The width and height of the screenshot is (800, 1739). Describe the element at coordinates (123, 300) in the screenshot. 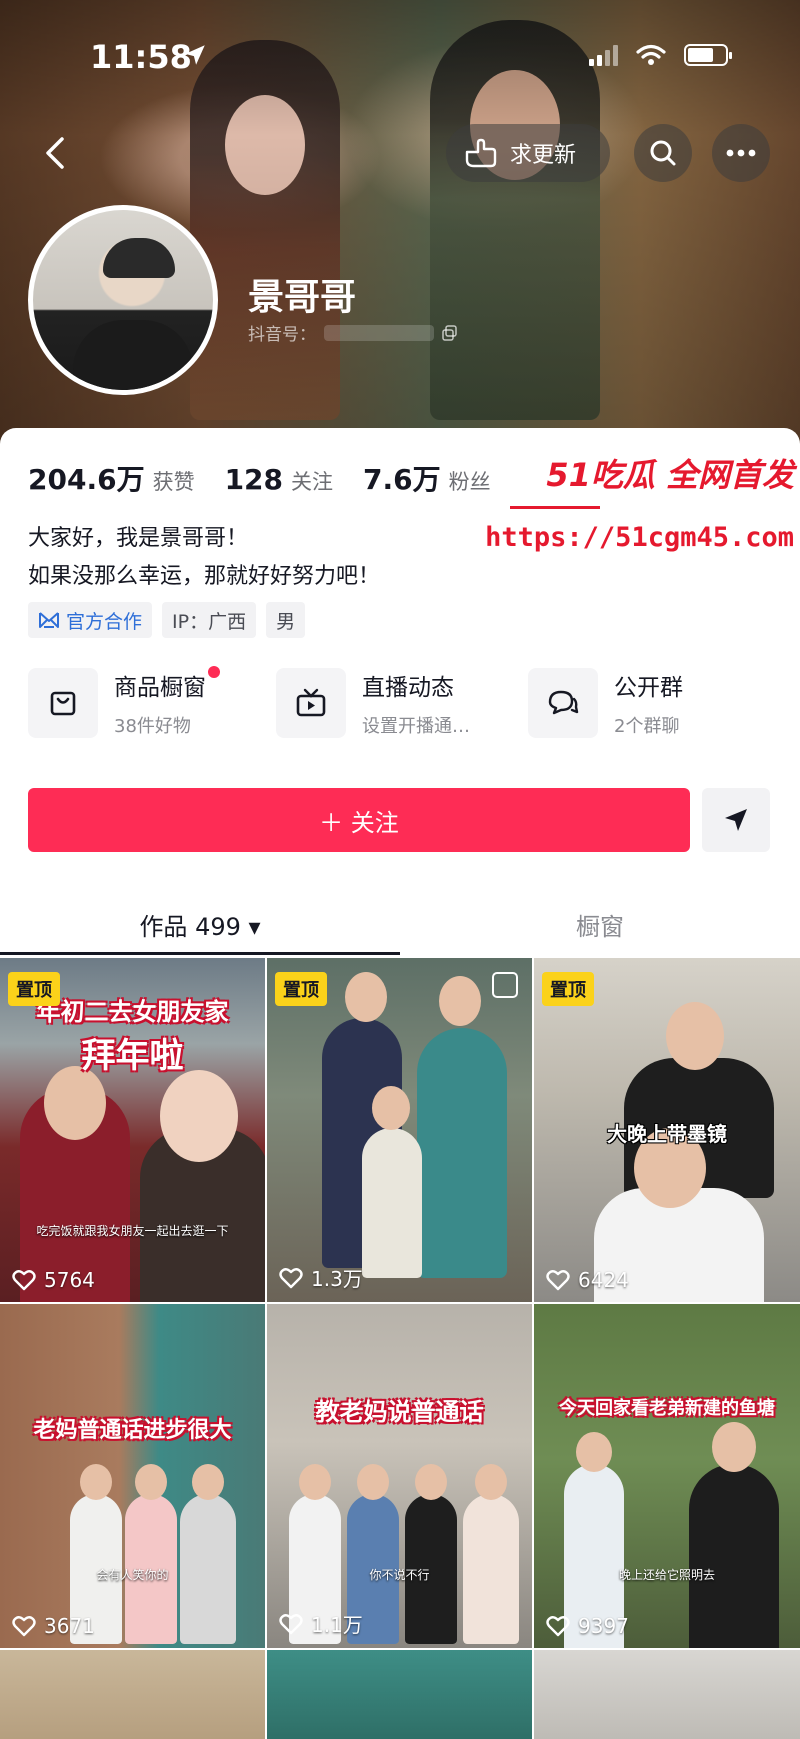

I see `avatar` at that location.